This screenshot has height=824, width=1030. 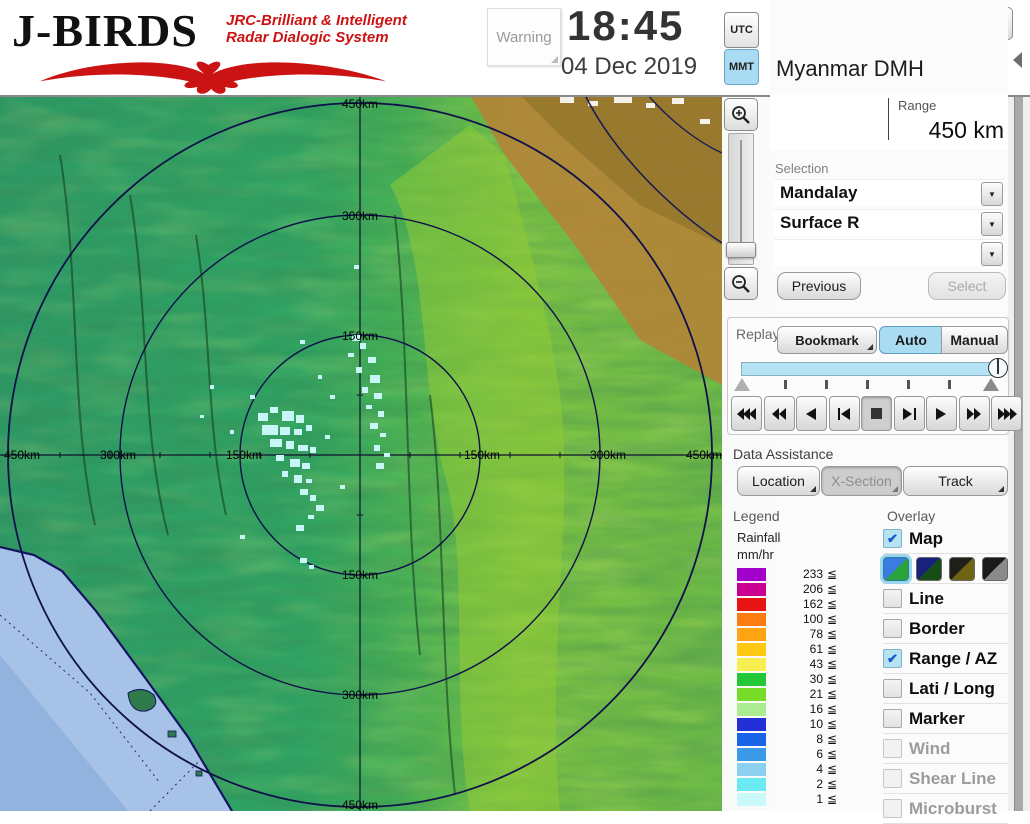 What do you see at coordinates (741, 30) in the screenshot?
I see `utc-button: UTC` at bounding box center [741, 30].